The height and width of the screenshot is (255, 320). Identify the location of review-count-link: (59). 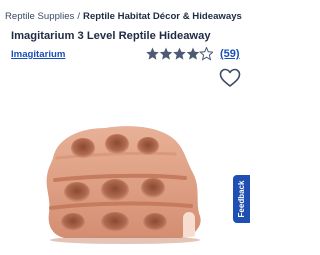
(230, 54).